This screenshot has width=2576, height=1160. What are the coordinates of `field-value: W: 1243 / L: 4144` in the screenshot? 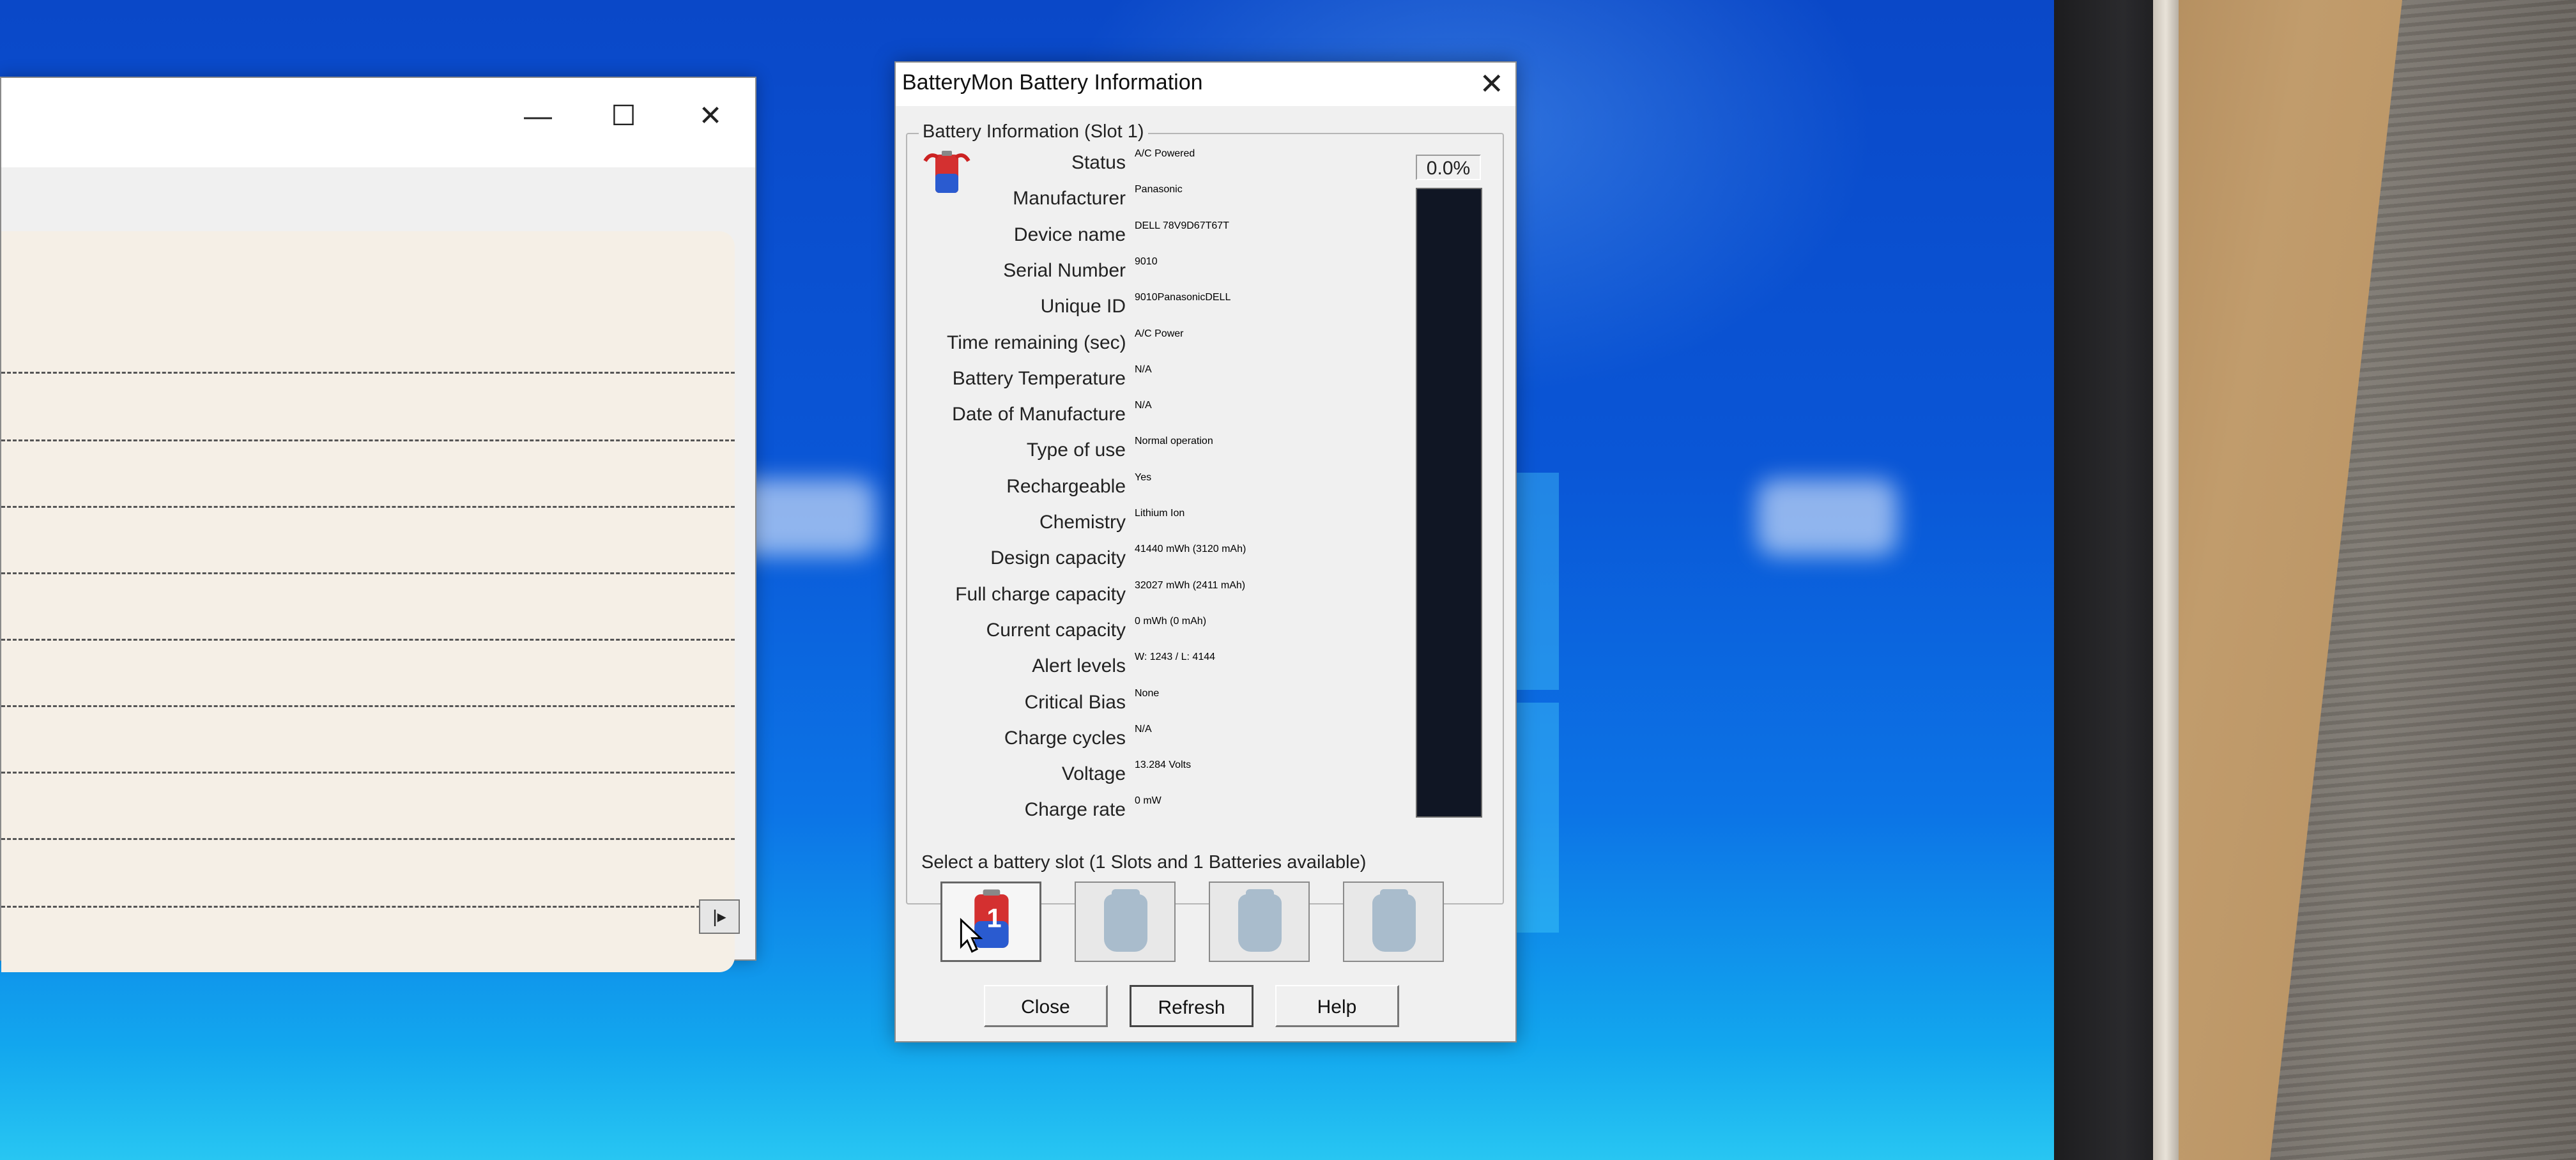 It's located at (1175, 657).